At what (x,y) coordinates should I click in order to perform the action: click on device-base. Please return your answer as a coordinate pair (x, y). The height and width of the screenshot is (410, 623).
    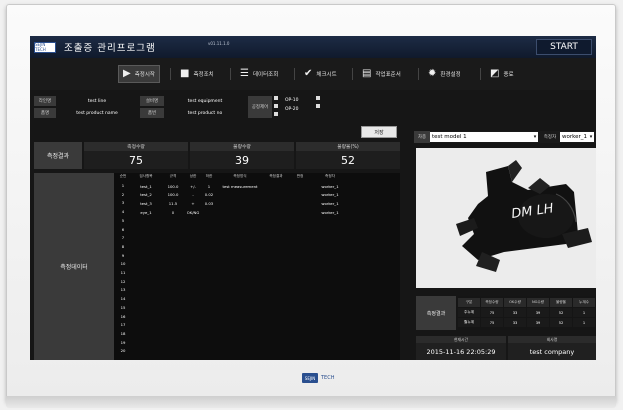
    Looking at the image, I should click on (311, 402).